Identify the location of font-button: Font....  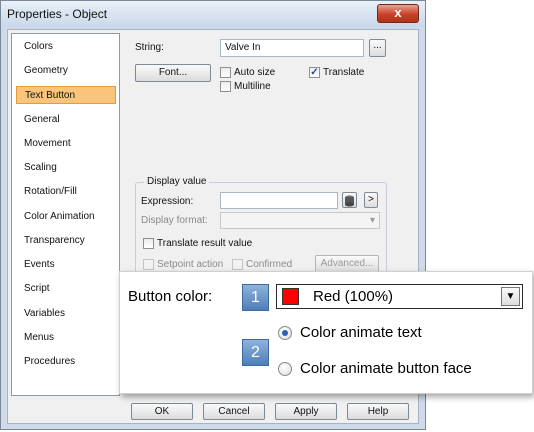
(173, 73).